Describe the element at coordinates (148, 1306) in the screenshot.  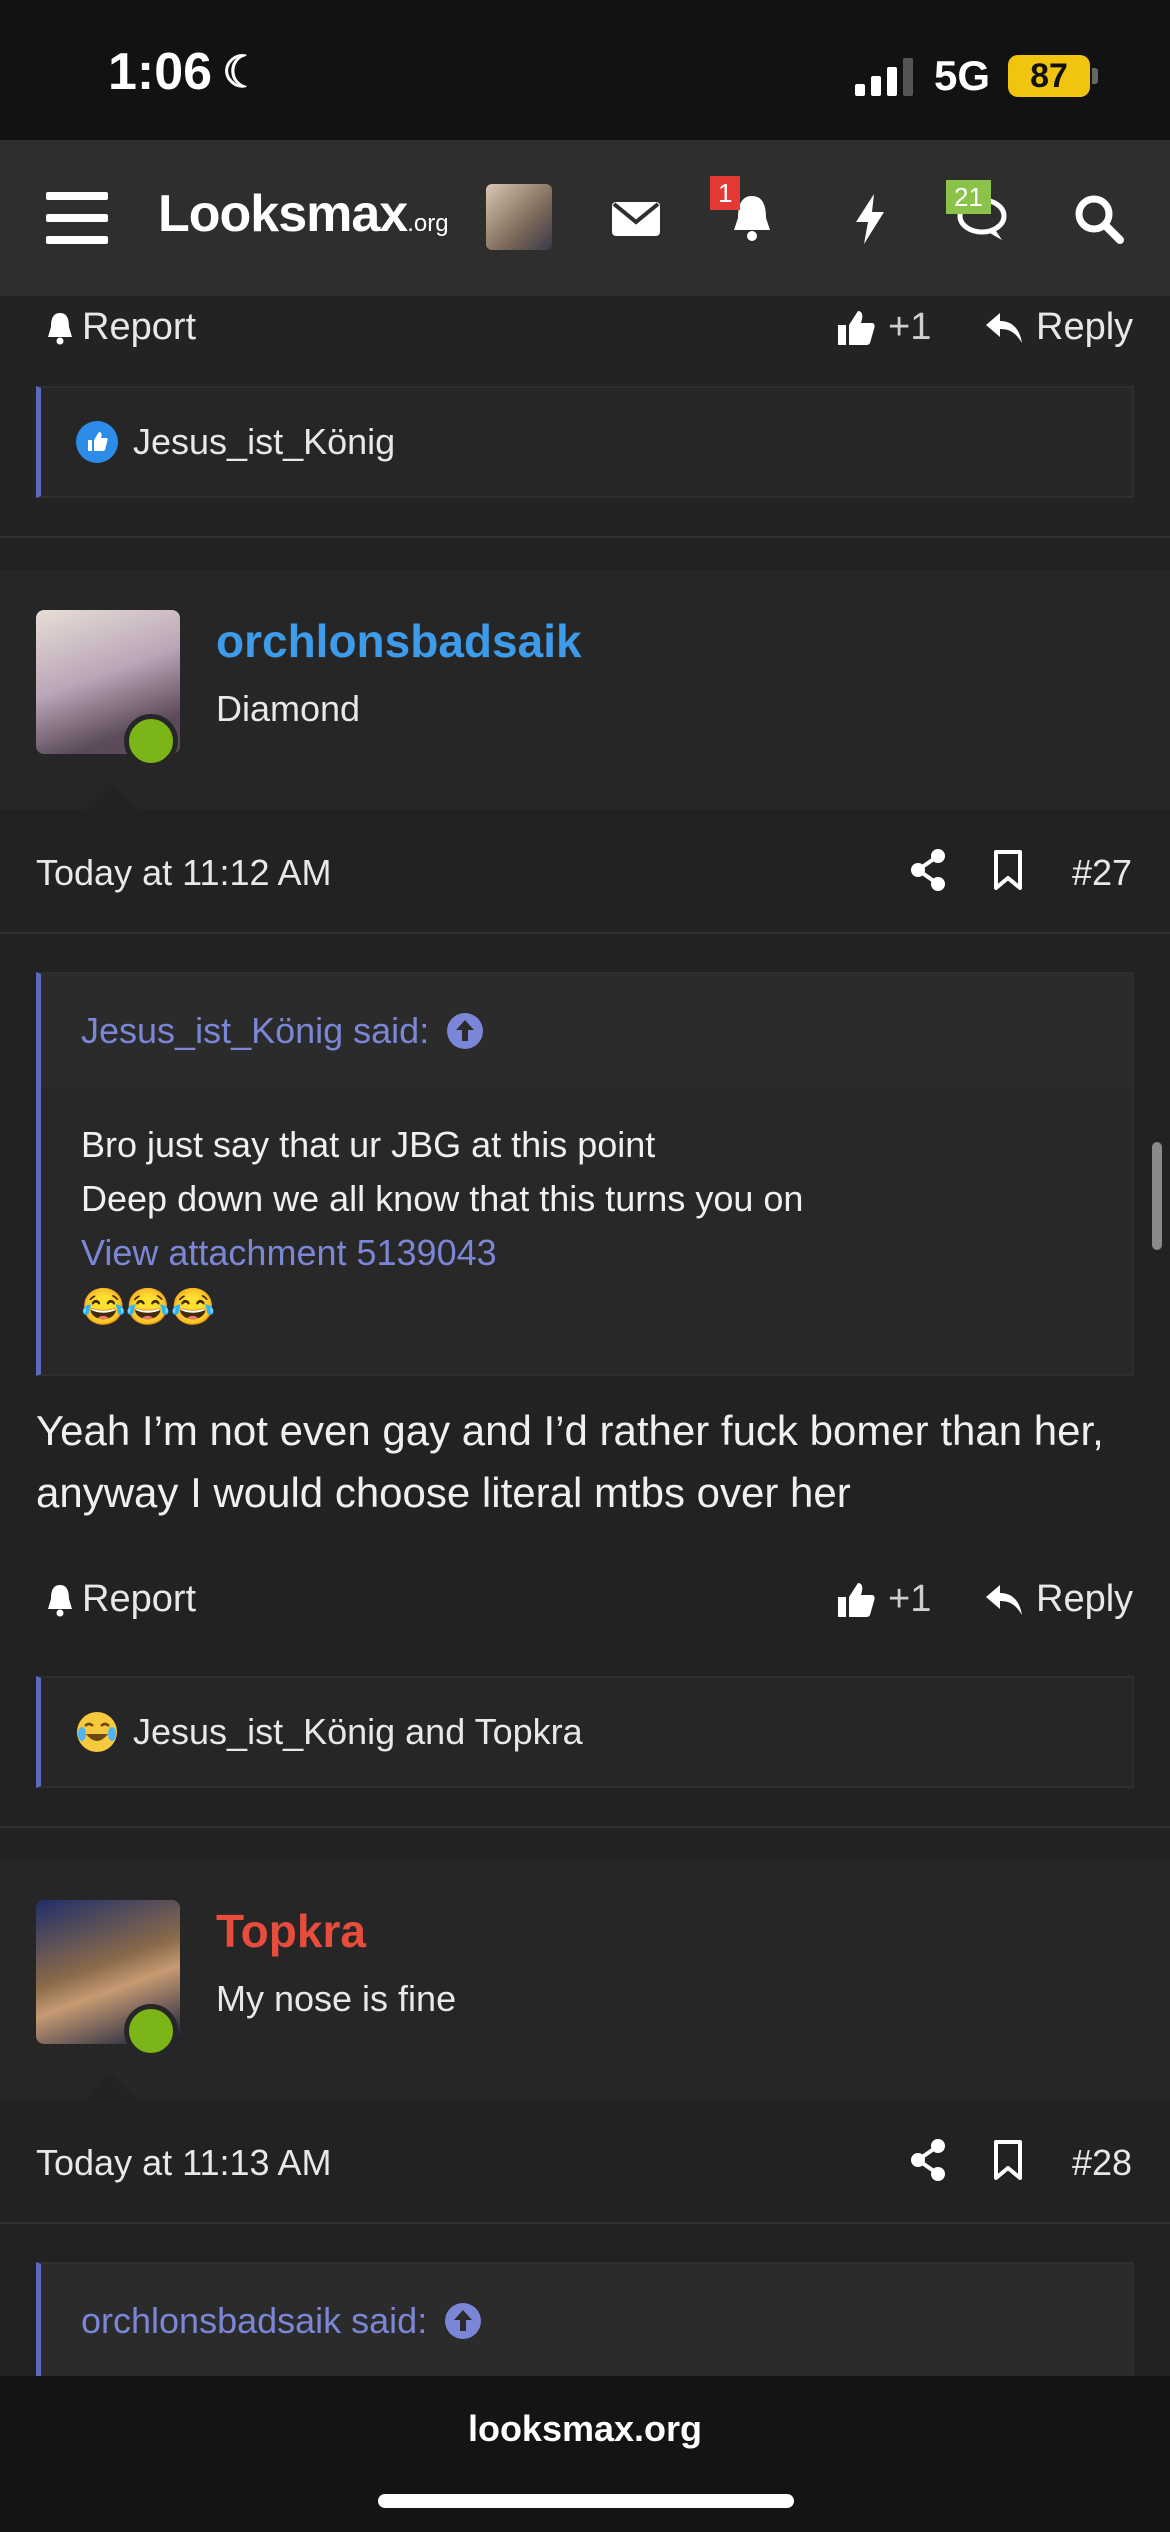
I see `quote-emojis: 😂😂😂` at that location.